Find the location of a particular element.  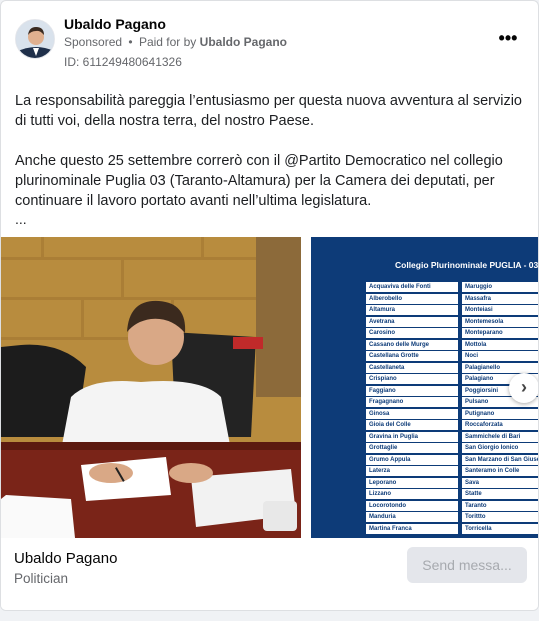

list-item: Faggiano is located at coordinates (412, 390).